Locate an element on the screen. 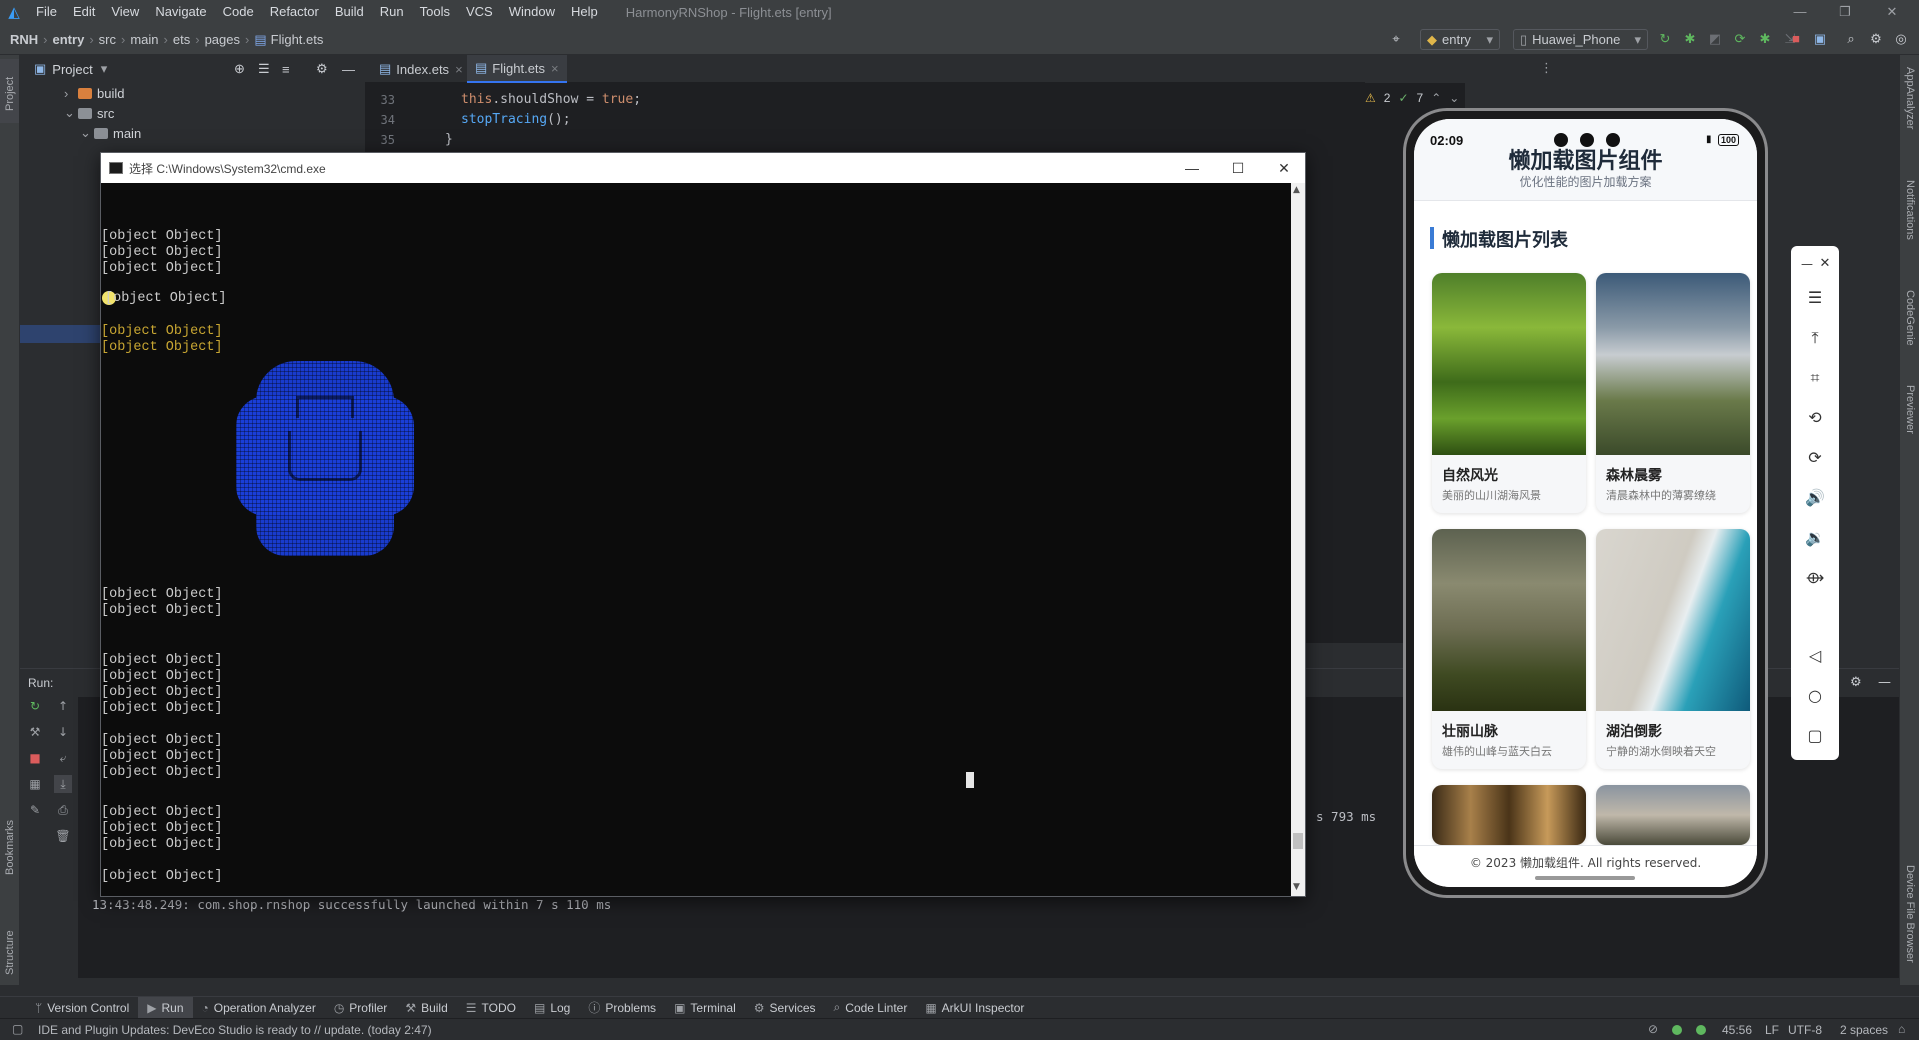 The image size is (1919, 1040). home-icon: ○ is located at coordinates (1815, 696).